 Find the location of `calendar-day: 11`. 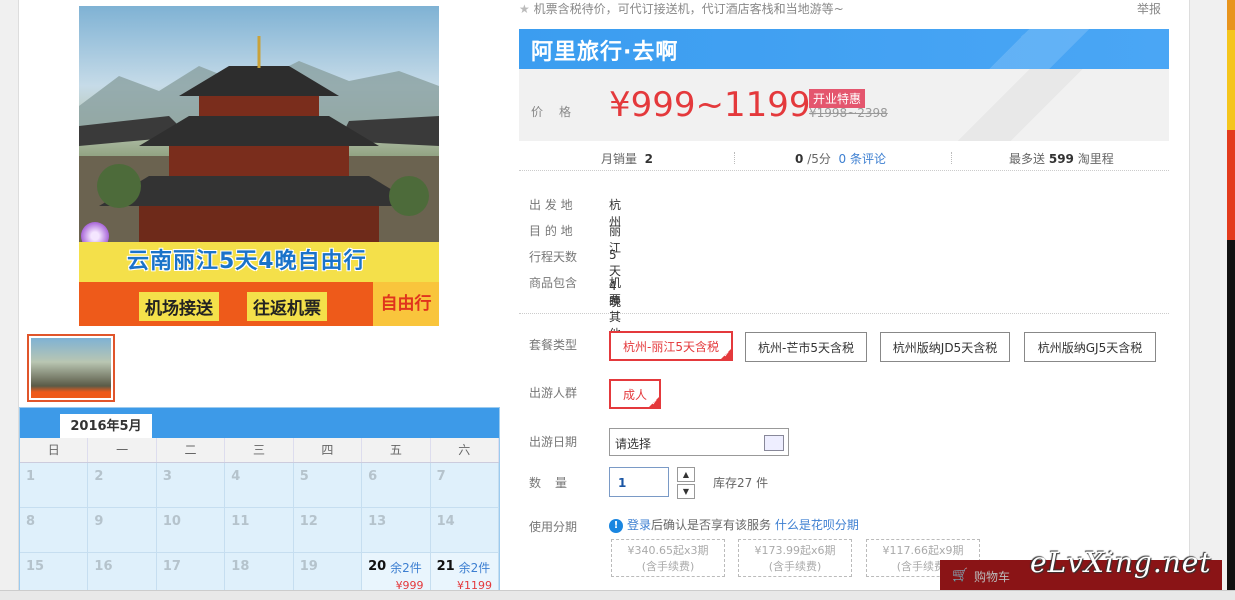

calendar-day: 11 is located at coordinates (259, 530).